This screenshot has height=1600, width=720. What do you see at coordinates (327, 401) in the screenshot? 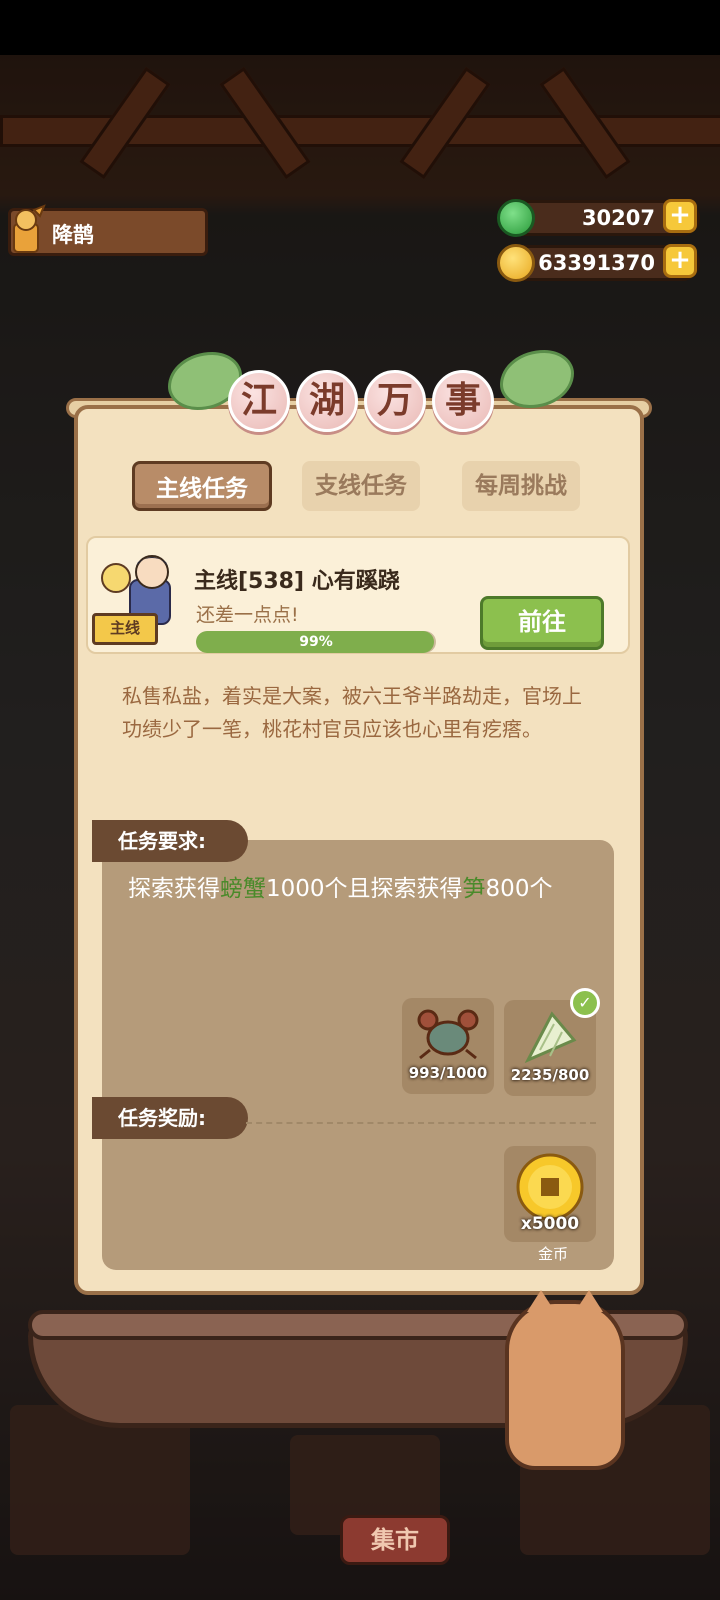
I see `title-char: 湖` at bounding box center [327, 401].